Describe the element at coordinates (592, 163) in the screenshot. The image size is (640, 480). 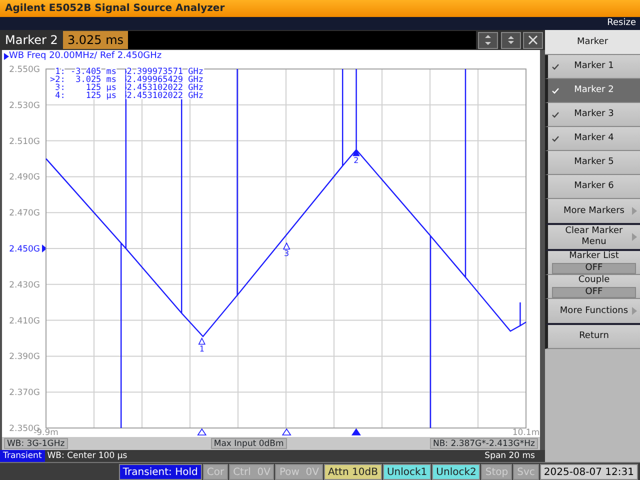
I see `softkey: Marker 5` at that location.